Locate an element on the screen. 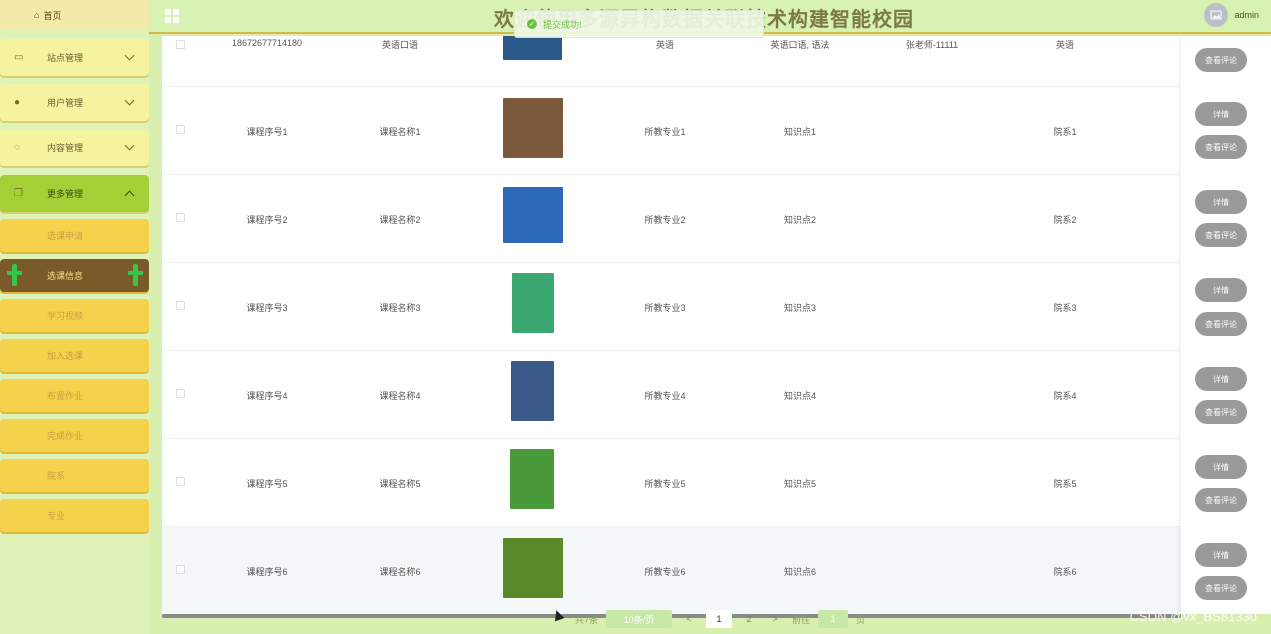  cell-knowledge: 知识点6 is located at coordinates (799, 572).